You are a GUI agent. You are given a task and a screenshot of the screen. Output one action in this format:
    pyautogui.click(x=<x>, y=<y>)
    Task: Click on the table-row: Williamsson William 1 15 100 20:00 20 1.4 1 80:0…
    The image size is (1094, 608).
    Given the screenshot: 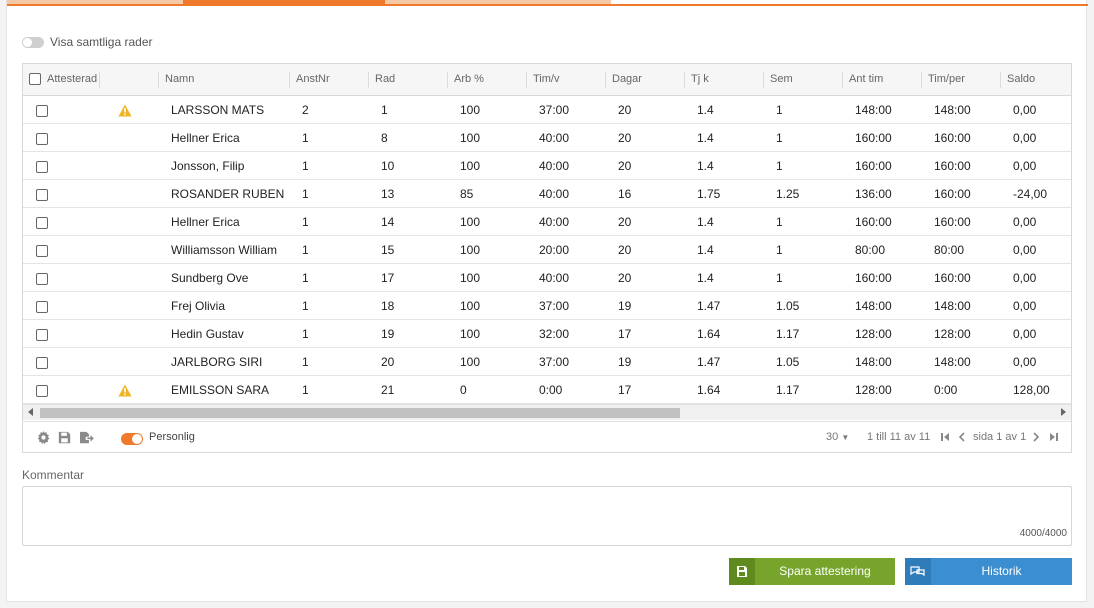 What is the action you would take?
    pyautogui.click(x=547, y=250)
    